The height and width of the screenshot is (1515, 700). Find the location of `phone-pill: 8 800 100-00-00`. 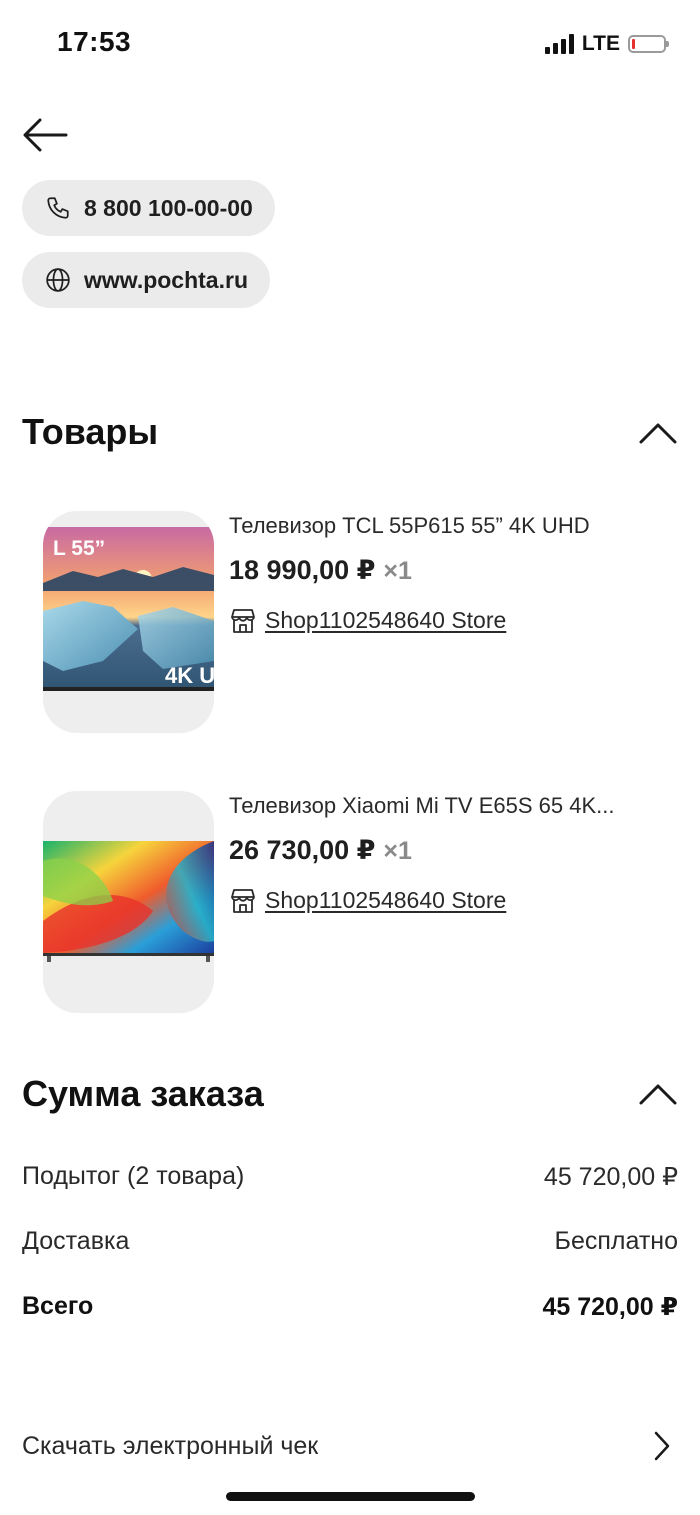

phone-pill: 8 800 100-00-00 is located at coordinates (148, 208).